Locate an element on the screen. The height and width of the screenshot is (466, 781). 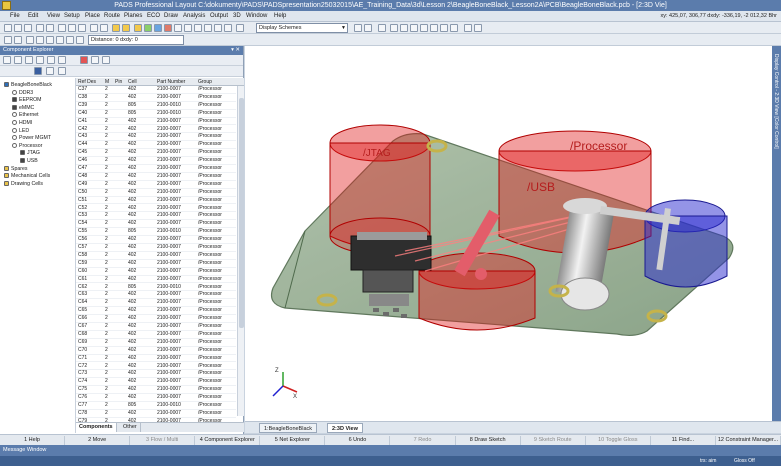
3d-top-icon is located at coordinates (434, 28).